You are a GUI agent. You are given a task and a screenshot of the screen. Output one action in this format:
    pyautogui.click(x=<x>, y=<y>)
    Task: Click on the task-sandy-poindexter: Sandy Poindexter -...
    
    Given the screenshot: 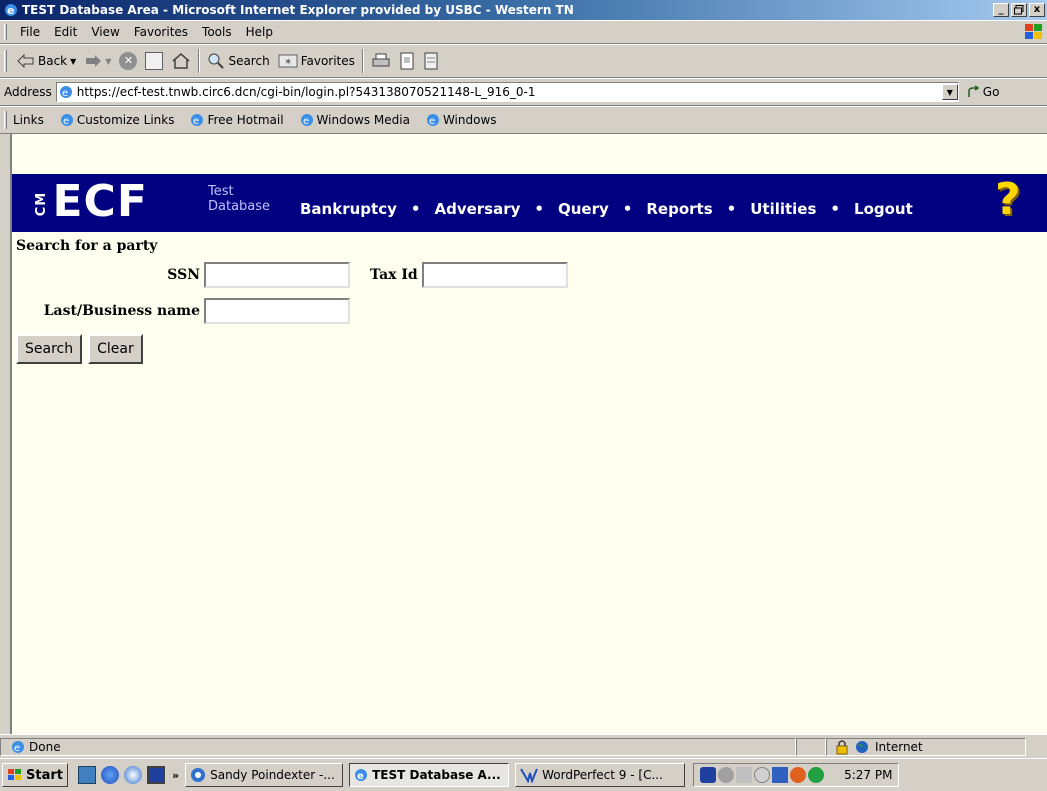 What is the action you would take?
    pyautogui.click(x=264, y=775)
    